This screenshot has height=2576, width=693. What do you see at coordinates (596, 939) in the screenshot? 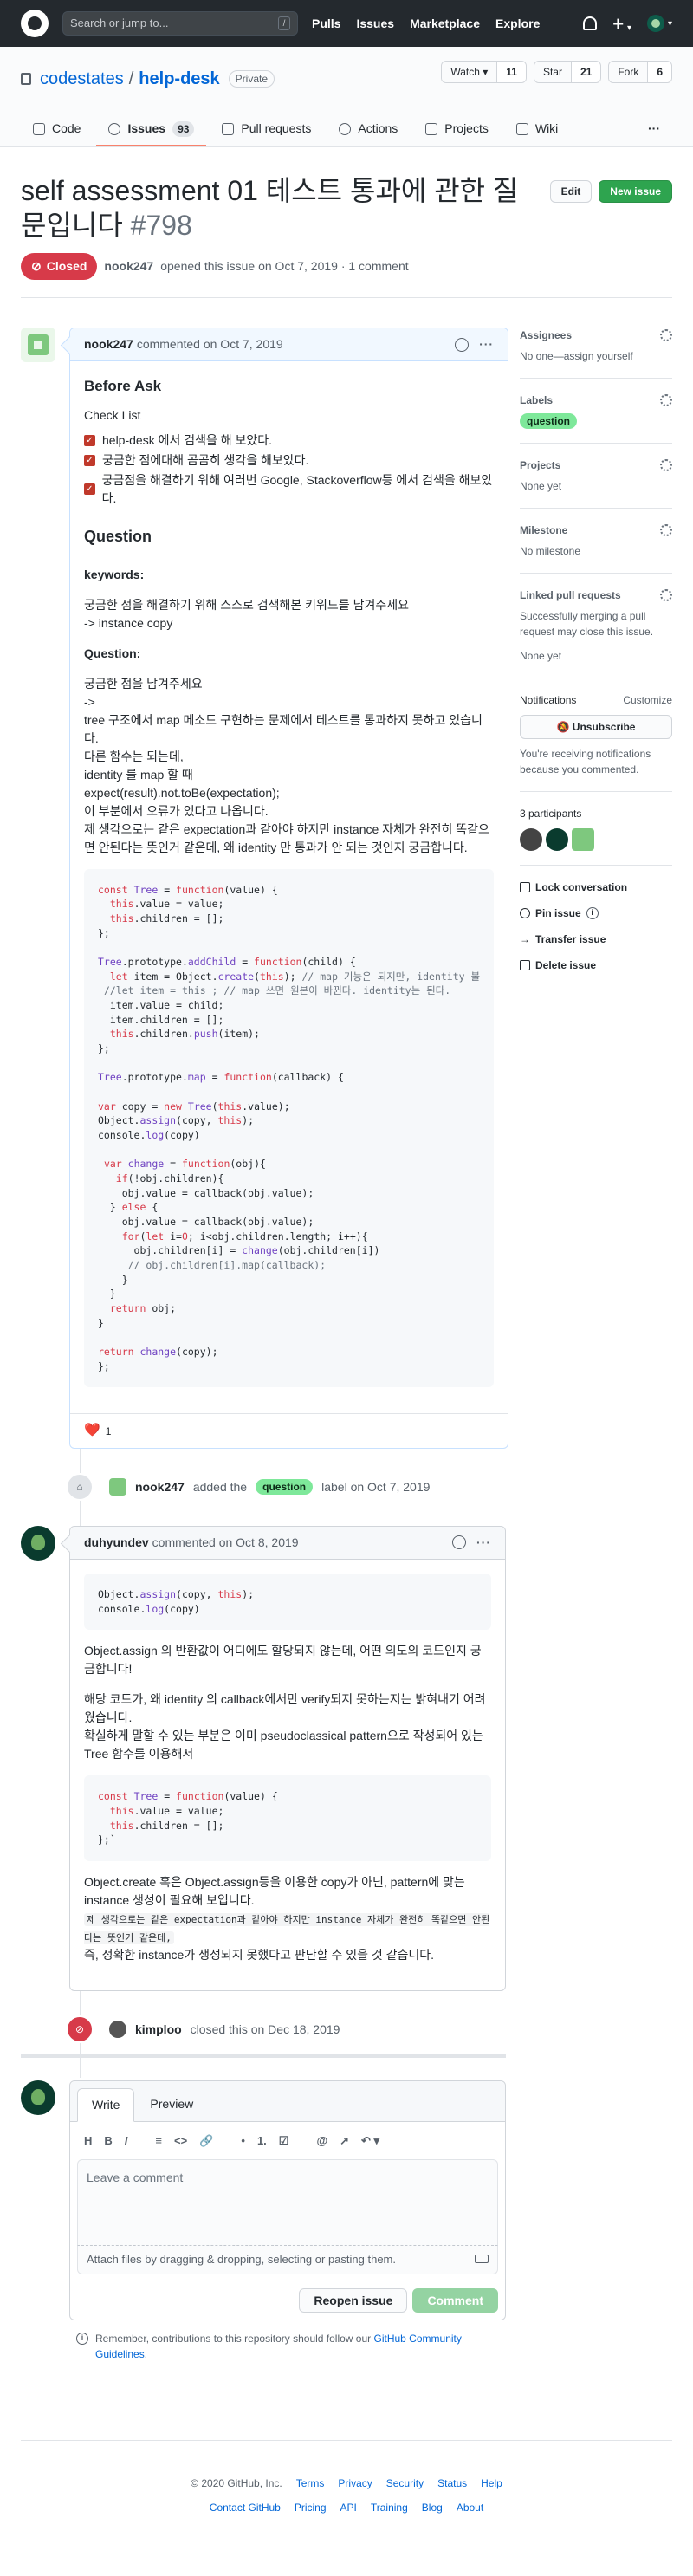
I see `transfer-issue-button: → Transfer issue` at bounding box center [596, 939].